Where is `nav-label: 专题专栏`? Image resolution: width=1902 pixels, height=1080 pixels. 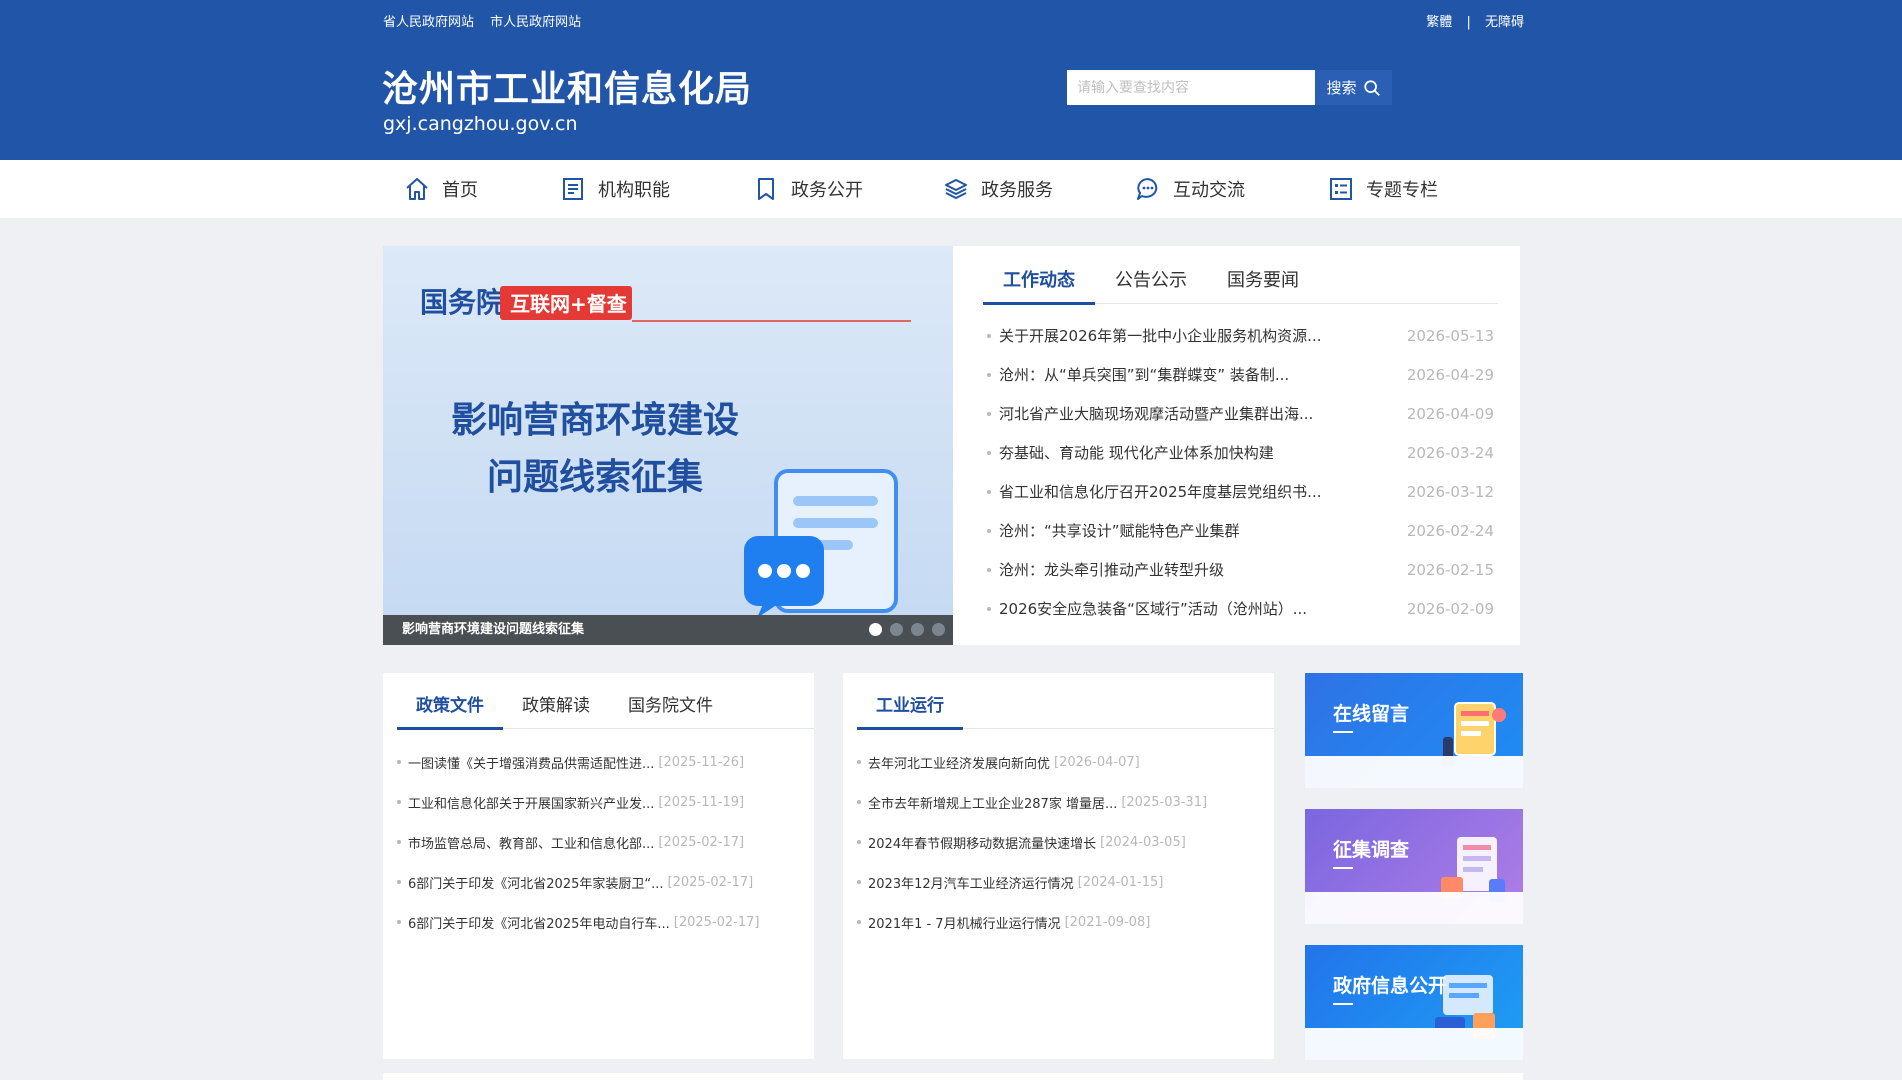
nav-label: 专题专栏 is located at coordinates (1402, 190).